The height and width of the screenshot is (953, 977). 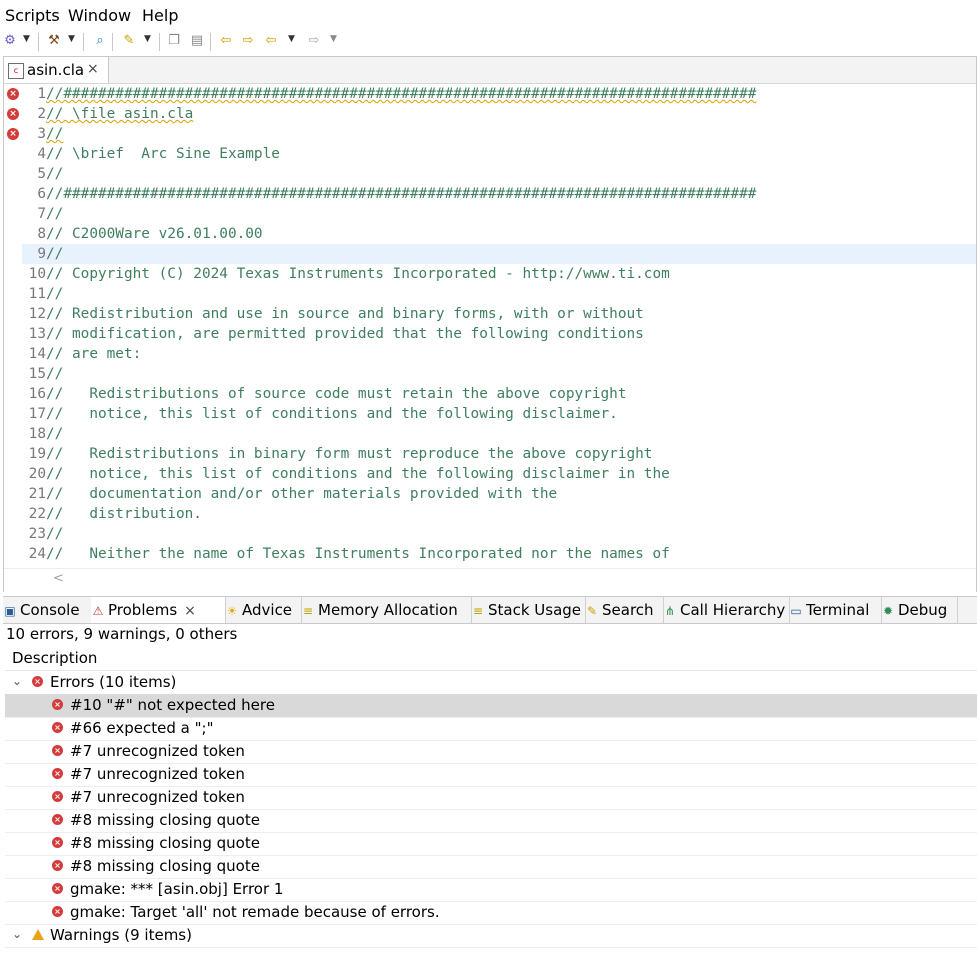 I want to click on tab-advice: ☀ Advice, so click(x=263, y=610).